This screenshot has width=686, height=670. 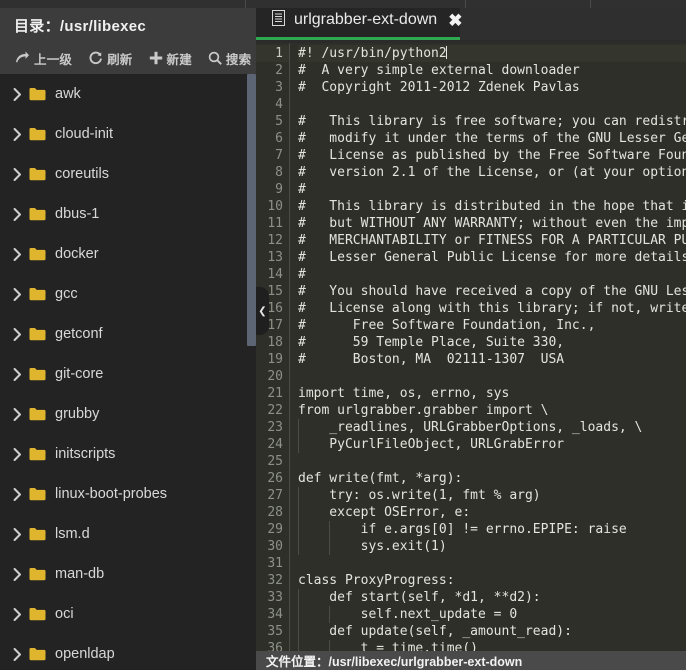 What do you see at coordinates (128, 174) in the screenshot?
I see `tree-row: coreutils` at bounding box center [128, 174].